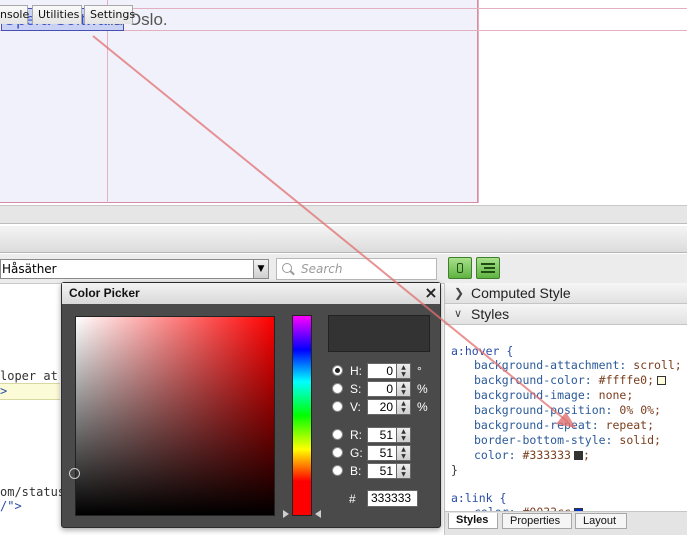 Image resolution: width=687 pixels, height=535 pixels. I want to click on field-label: B:, so click(356, 471).